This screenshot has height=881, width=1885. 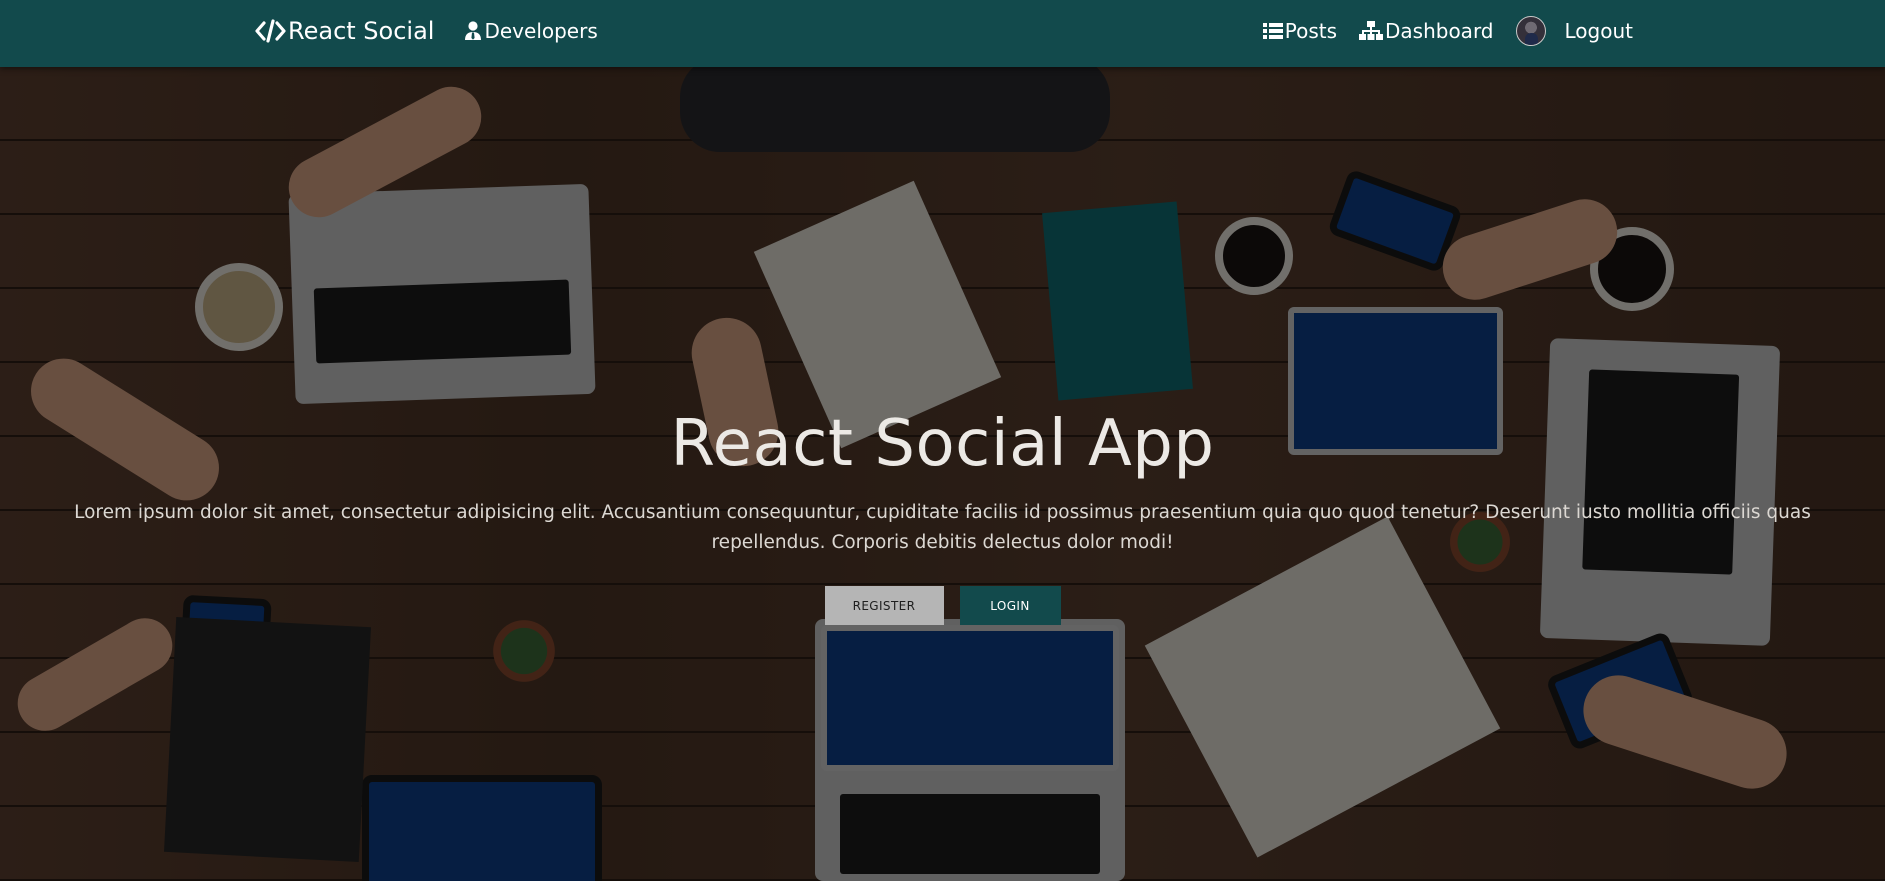 I want to click on nav-posts-label: Posts, so click(x=1310, y=31).